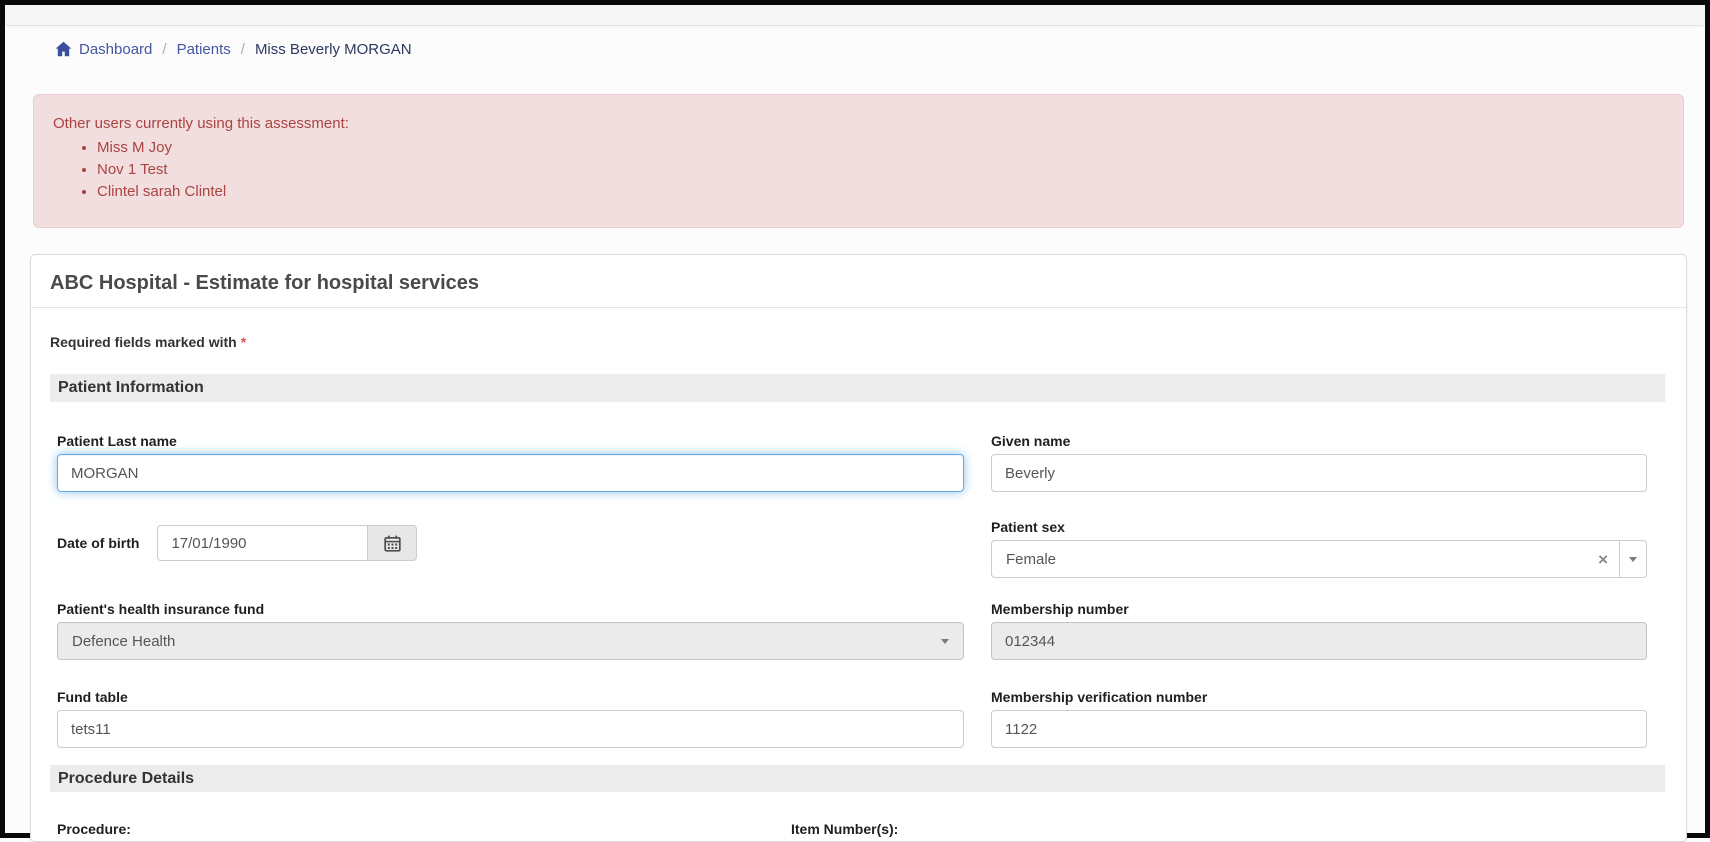  Describe the element at coordinates (1603, 559) in the screenshot. I see `clear-x-icon: ×` at that location.